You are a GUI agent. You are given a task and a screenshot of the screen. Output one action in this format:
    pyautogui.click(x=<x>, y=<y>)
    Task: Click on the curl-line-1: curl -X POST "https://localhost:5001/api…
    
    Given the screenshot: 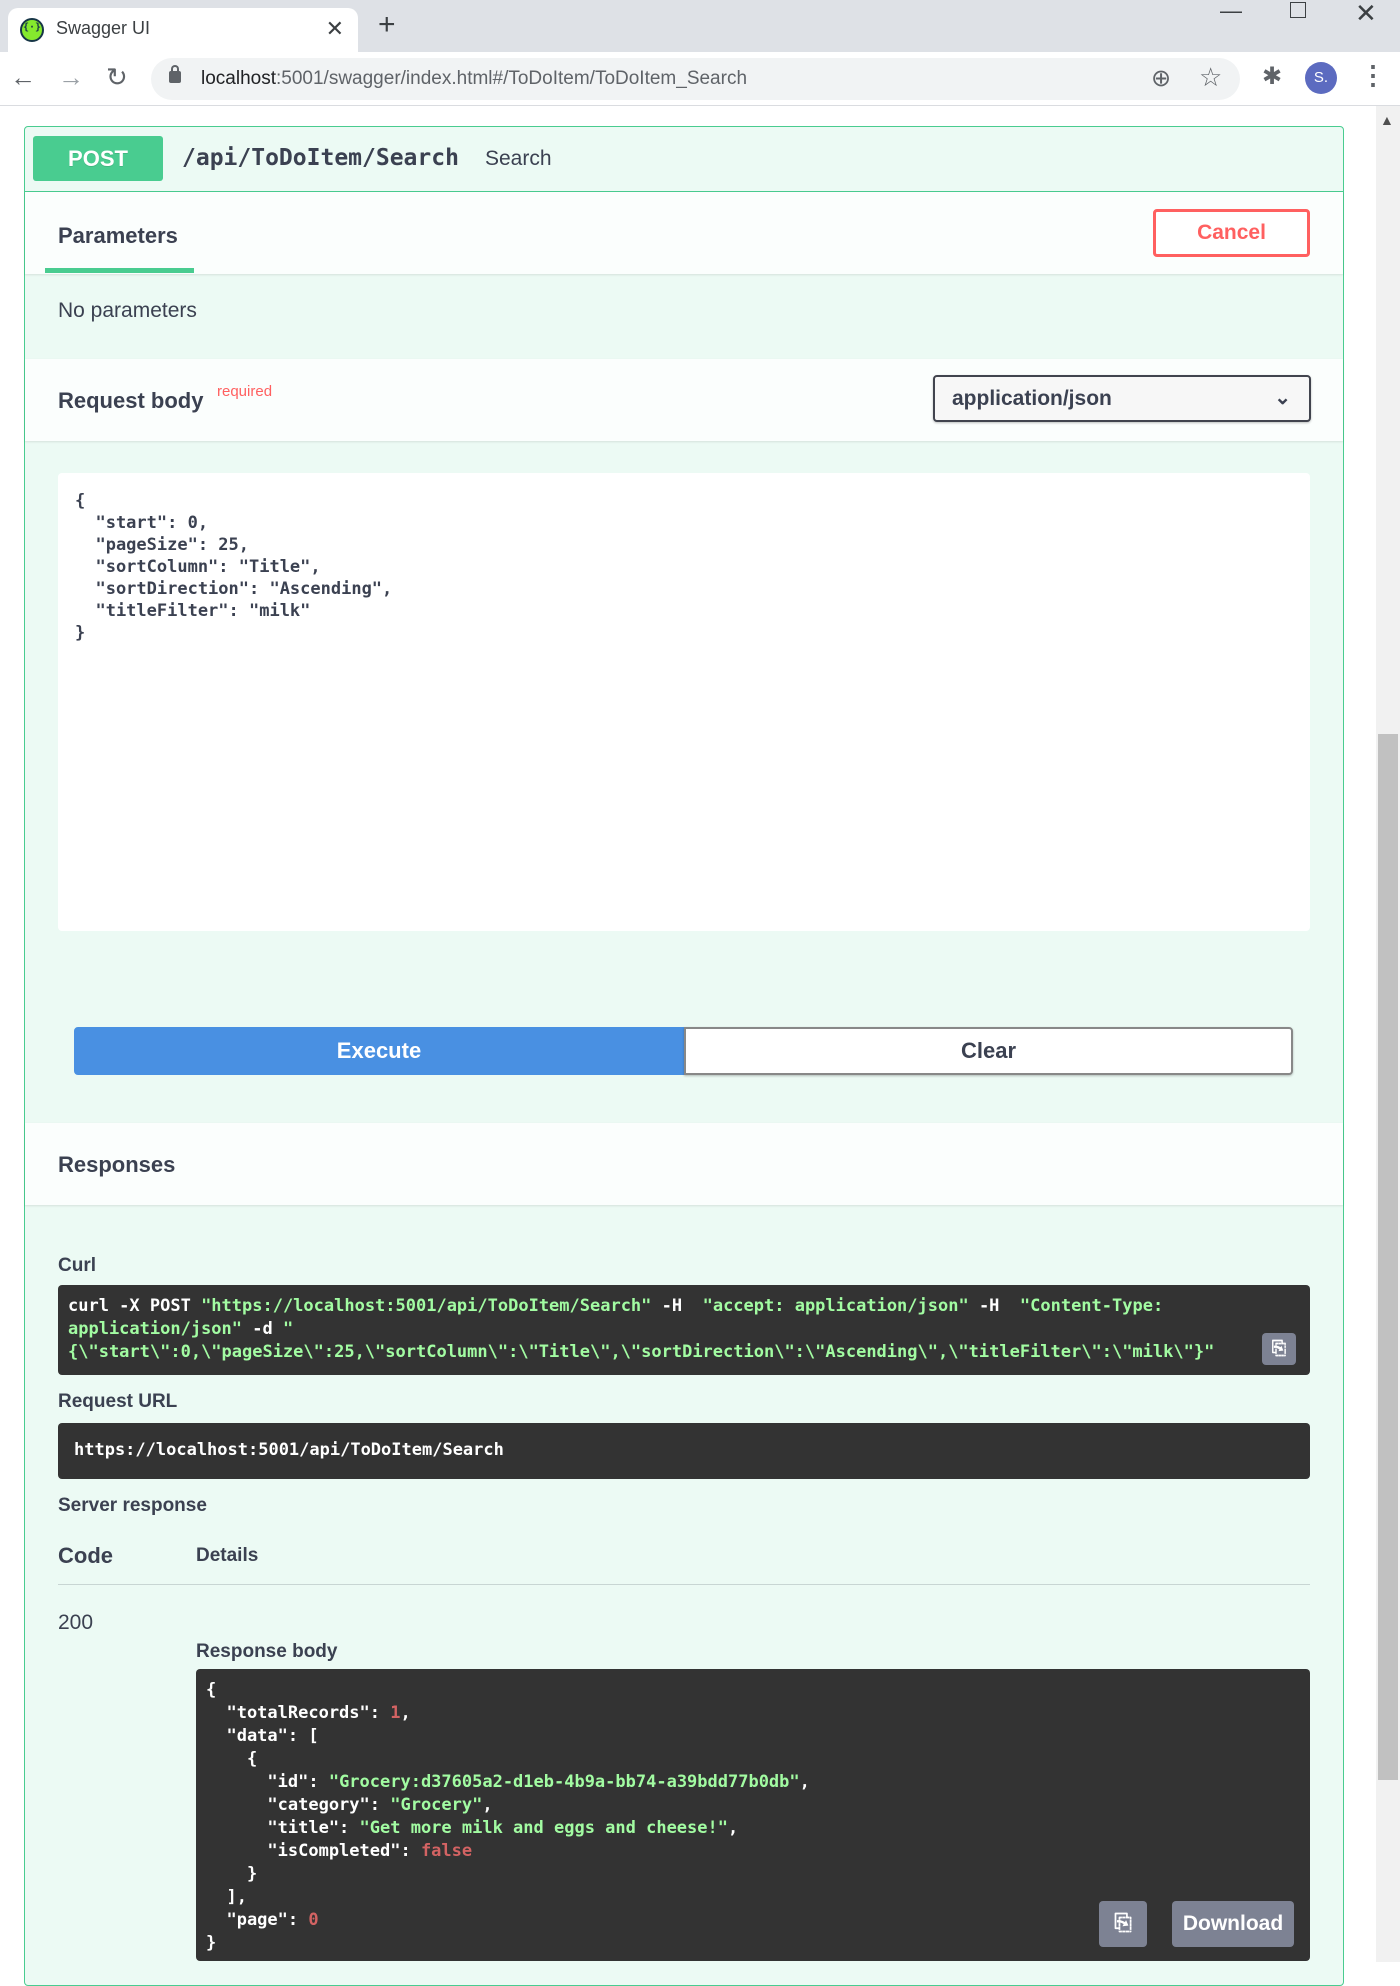 What is the action you would take?
    pyautogui.click(x=616, y=1306)
    